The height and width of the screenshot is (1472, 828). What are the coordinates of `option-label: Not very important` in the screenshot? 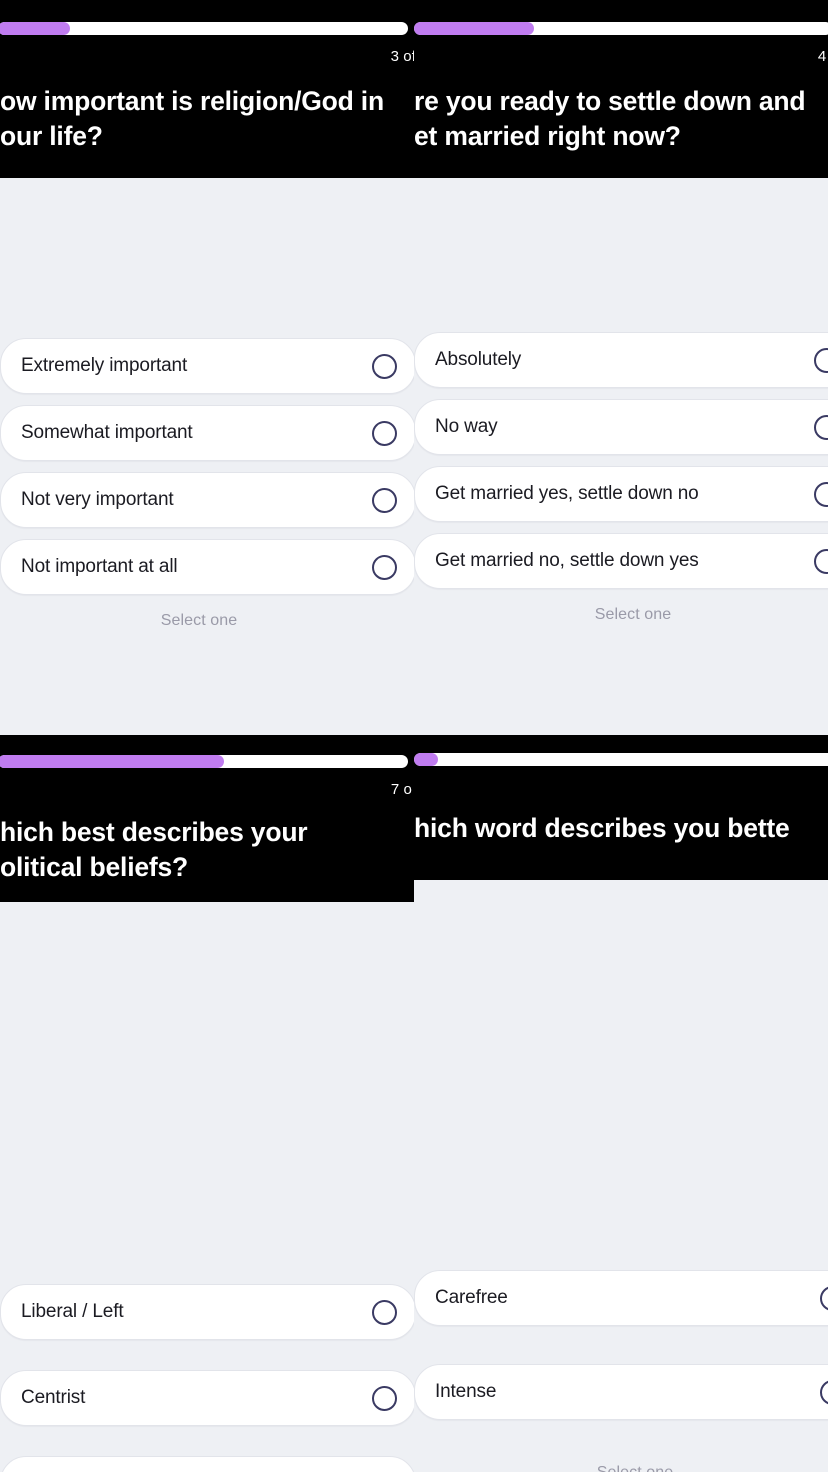 It's located at (97, 499).